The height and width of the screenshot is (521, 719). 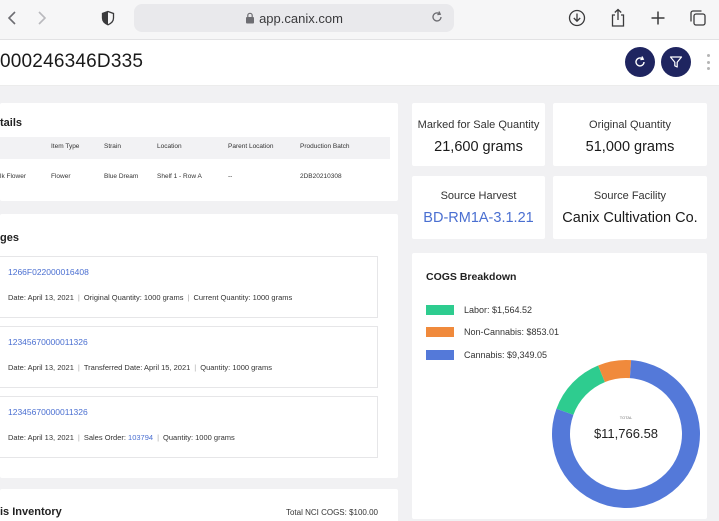 I want to click on lineage-title: ges, so click(x=9, y=238).